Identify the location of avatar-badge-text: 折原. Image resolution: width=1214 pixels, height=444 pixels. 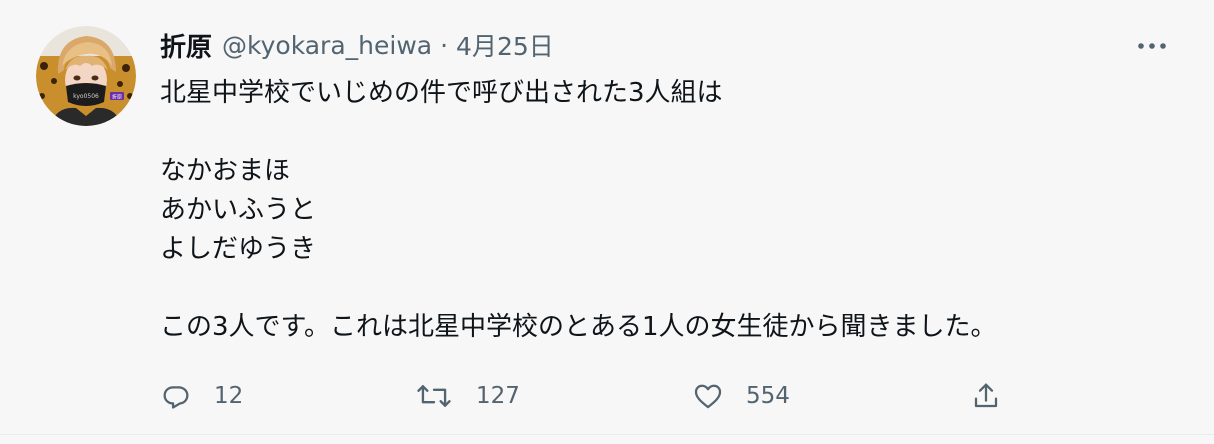
(117, 97).